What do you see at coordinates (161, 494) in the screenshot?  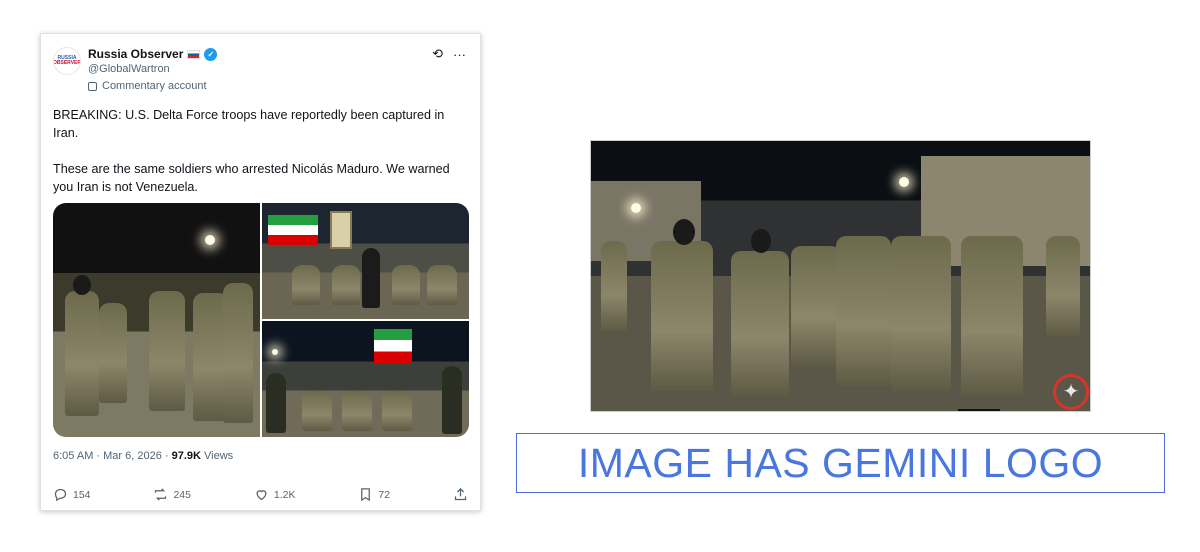 I see `repost-icon` at bounding box center [161, 494].